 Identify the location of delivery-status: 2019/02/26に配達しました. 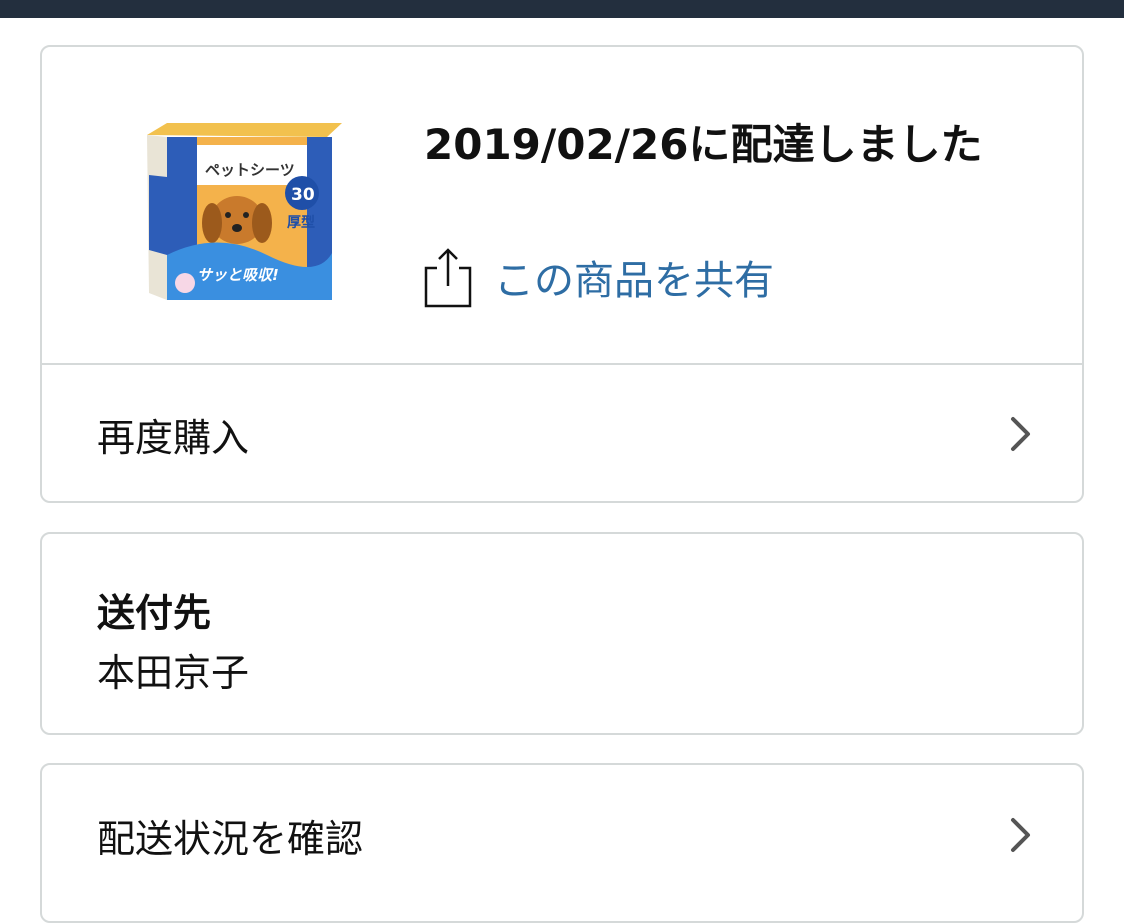
(703, 144).